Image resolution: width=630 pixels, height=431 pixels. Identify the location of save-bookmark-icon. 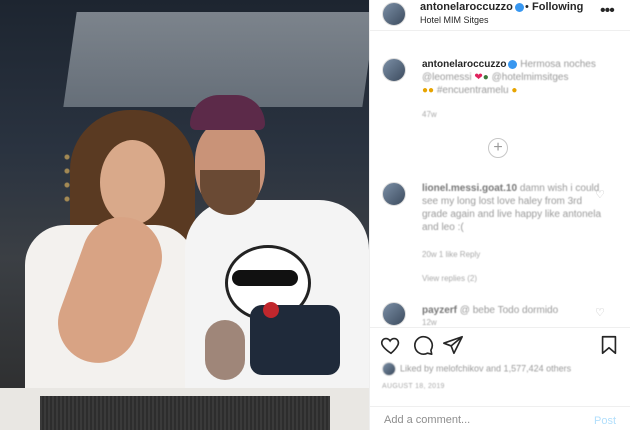
(609, 345).